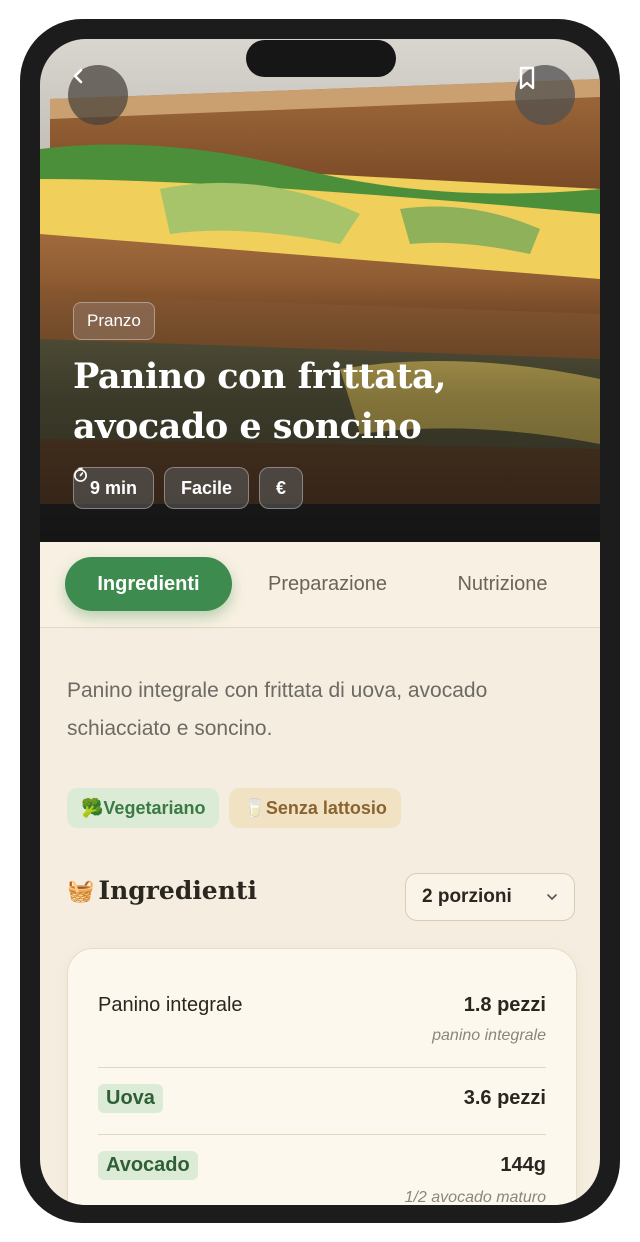 This screenshot has width=640, height=1242. I want to click on ingredient-name: Avocado, so click(148, 1165).